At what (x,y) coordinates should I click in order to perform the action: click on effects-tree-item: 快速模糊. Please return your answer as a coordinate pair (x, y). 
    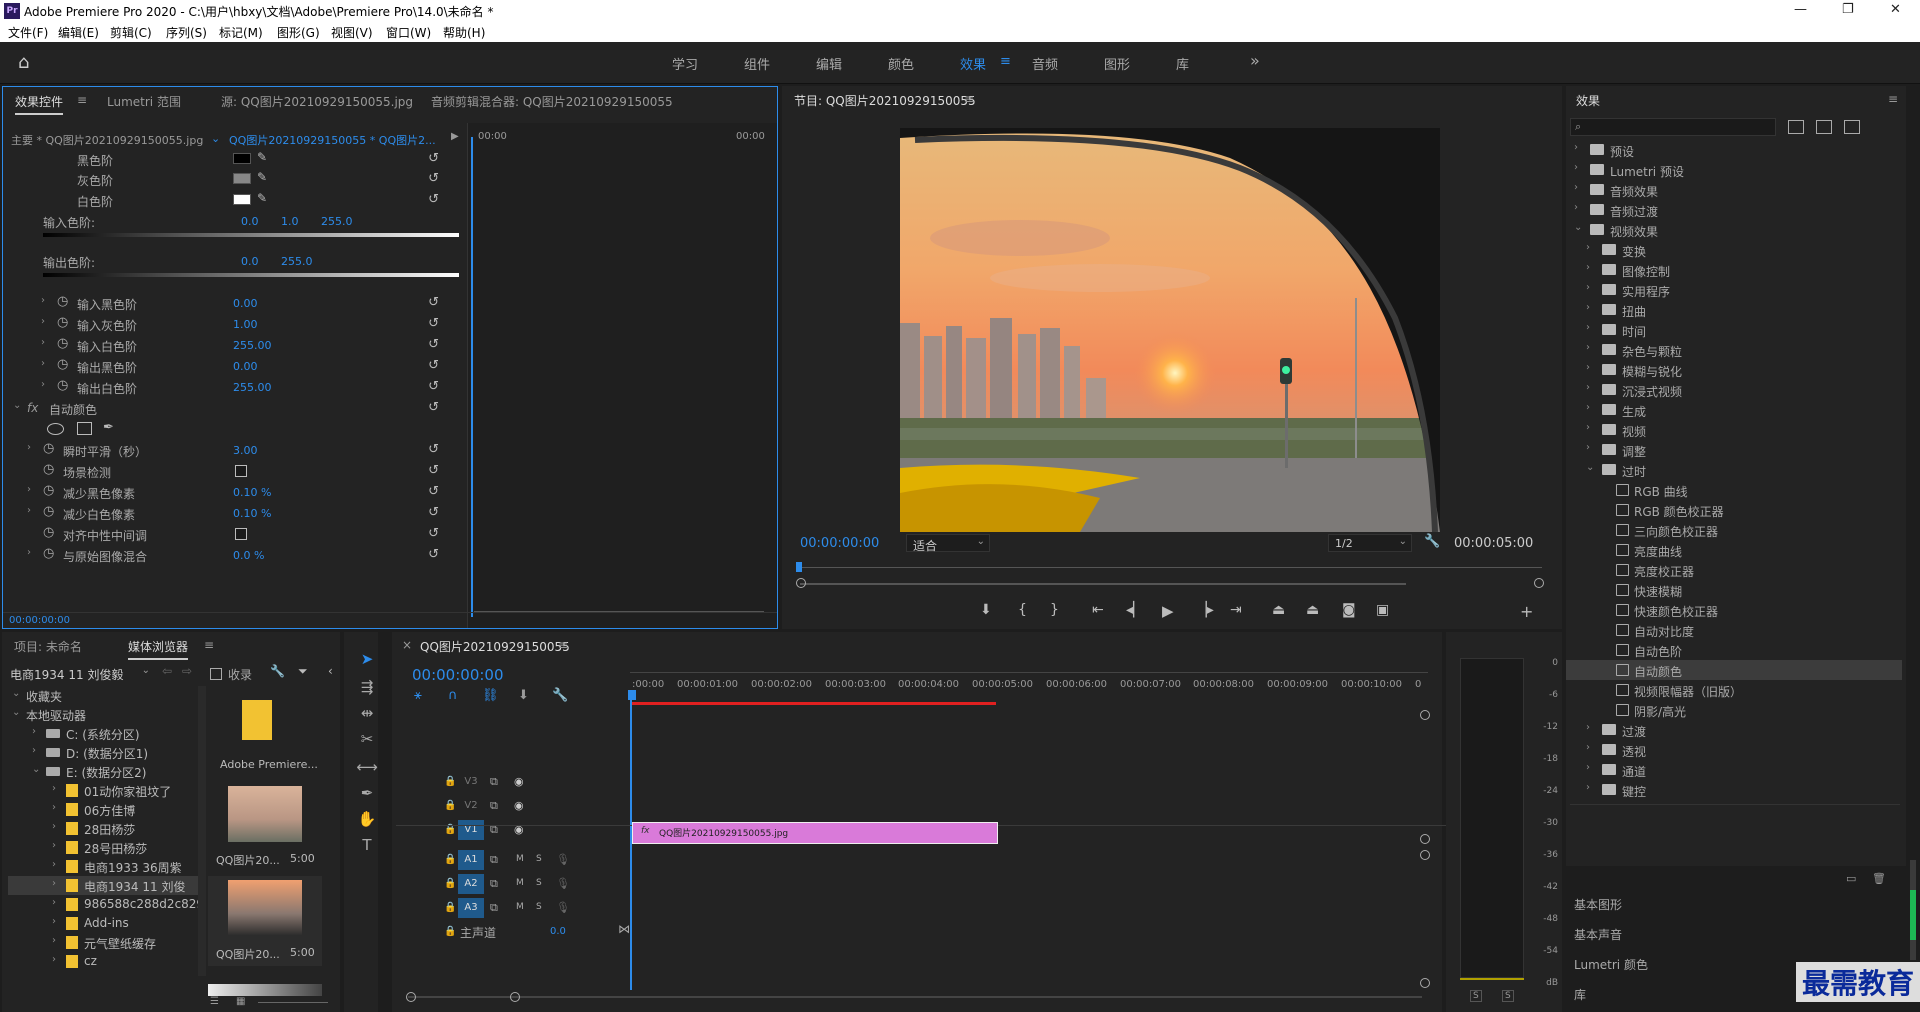
    Looking at the image, I should click on (1734, 590).